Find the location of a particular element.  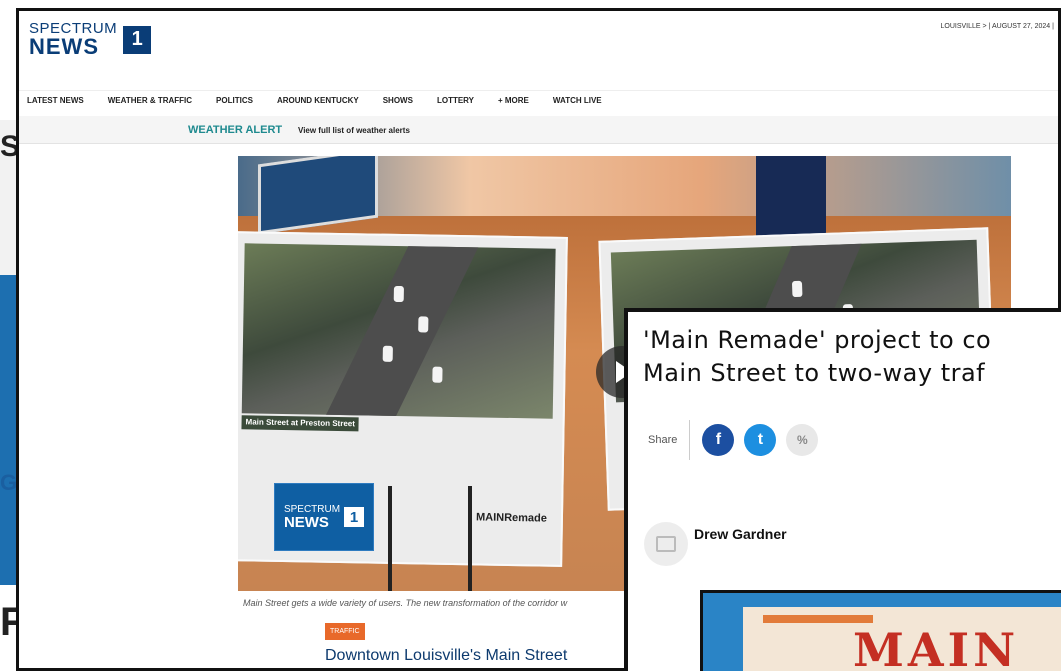

nav-item-weather-traffic: WEATHER & TRAFFIC is located at coordinates (150, 100).